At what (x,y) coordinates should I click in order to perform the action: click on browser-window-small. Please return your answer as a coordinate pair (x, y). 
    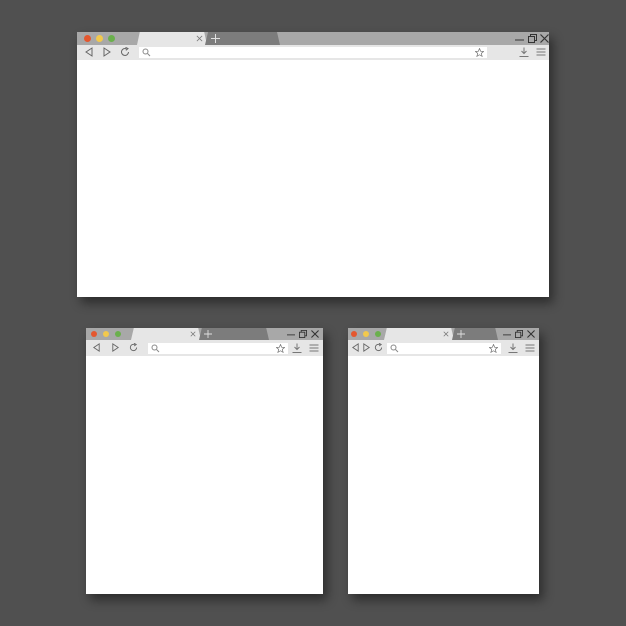
    Looking at the image, I should click on (443, 461).